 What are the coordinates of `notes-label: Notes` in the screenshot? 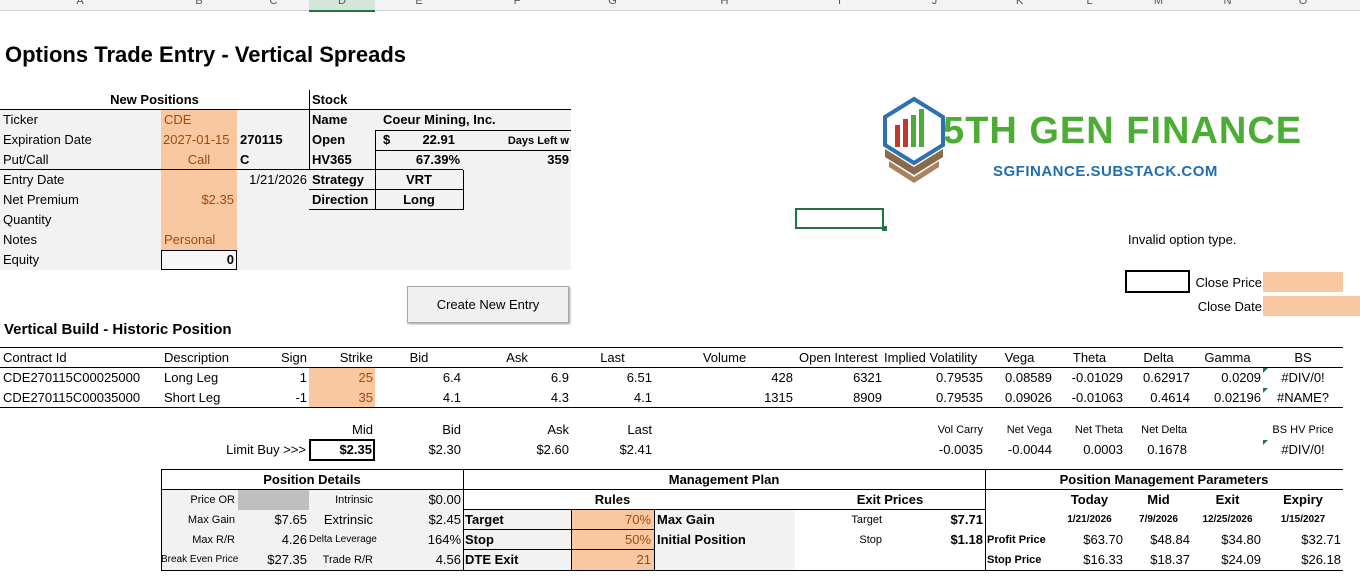 It's located at (20, 239).